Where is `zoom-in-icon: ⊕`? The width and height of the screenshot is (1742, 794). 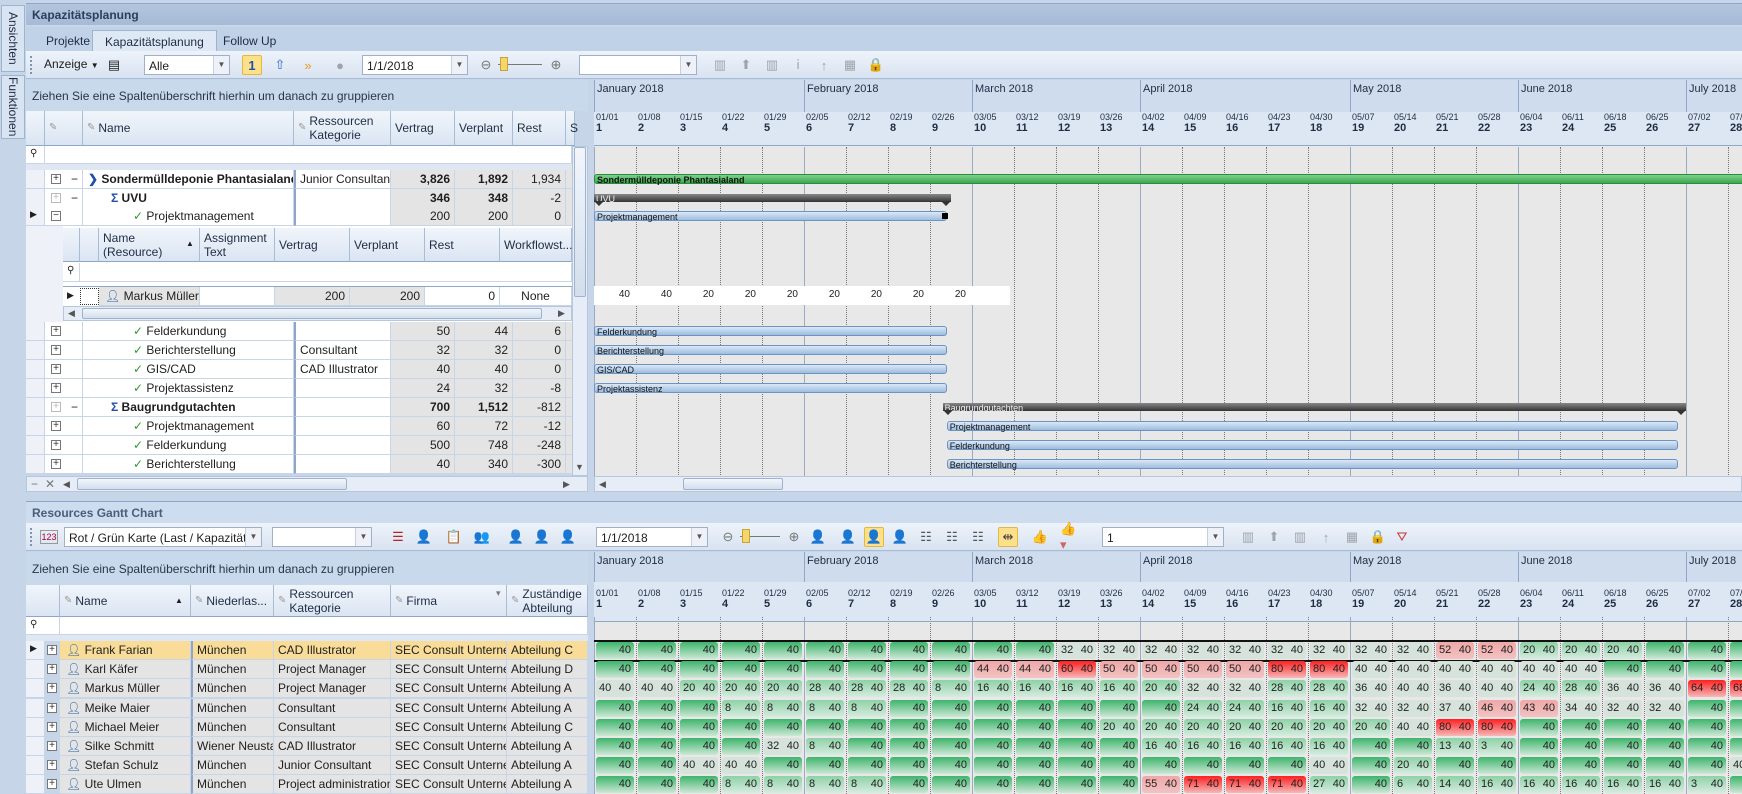
zoom-in-icon: ⊕ is located at coordinates (794, 537).